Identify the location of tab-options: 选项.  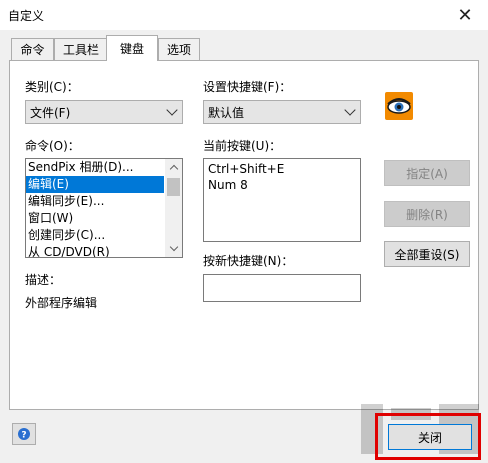
(179, 49).